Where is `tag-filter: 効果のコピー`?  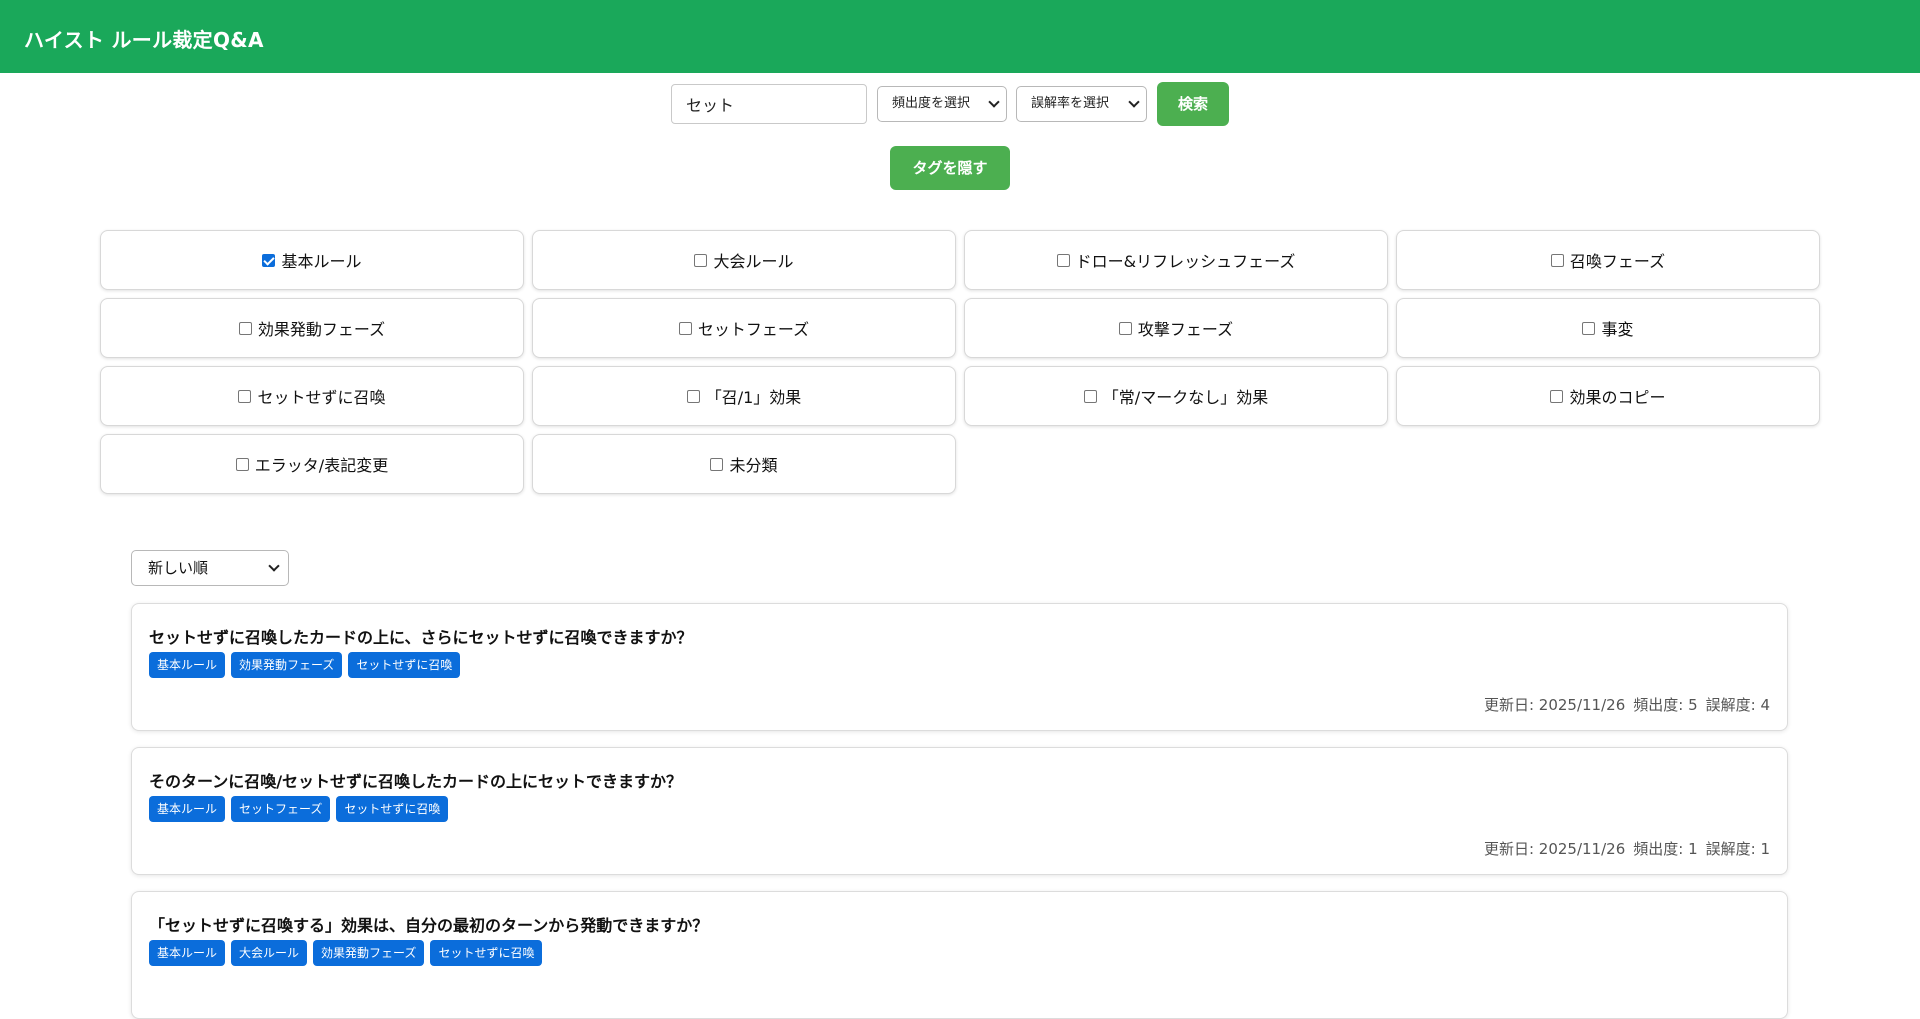
tag-filter: 効果のコピー is located at coordinates (1608, 396).